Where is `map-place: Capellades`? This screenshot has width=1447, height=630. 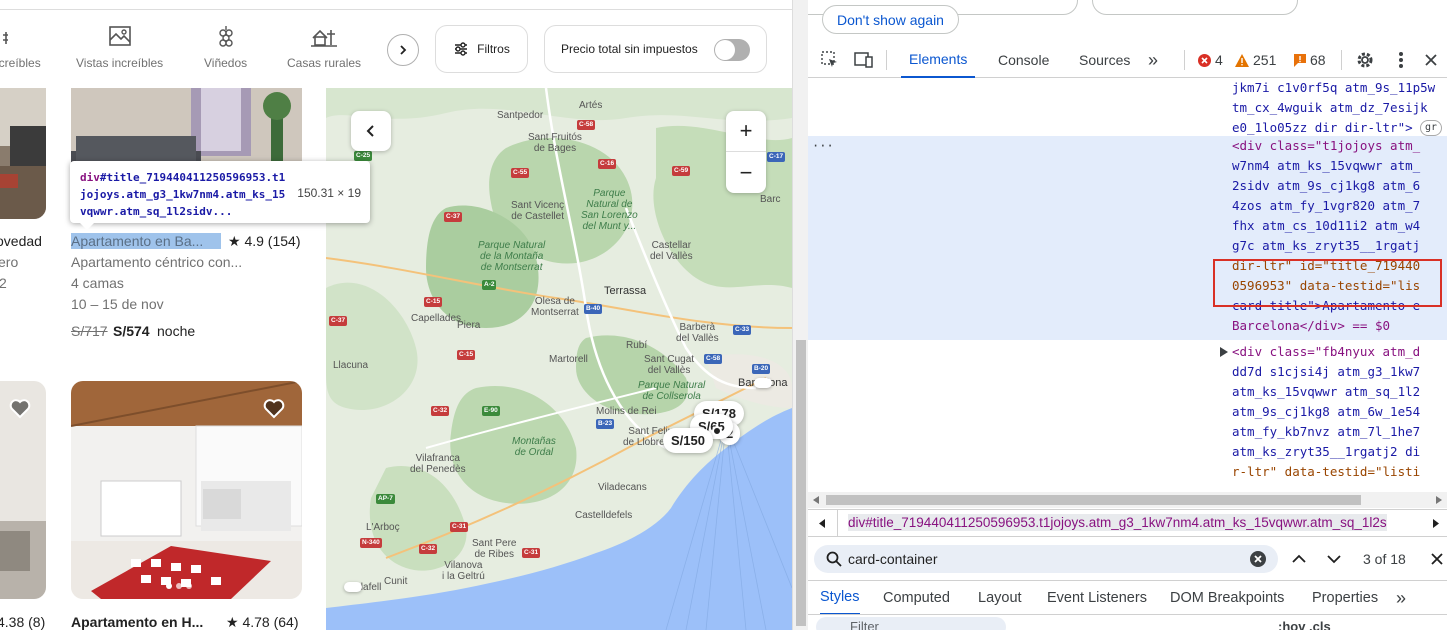
map-place: Capellades is located at coordinates (436, 318).